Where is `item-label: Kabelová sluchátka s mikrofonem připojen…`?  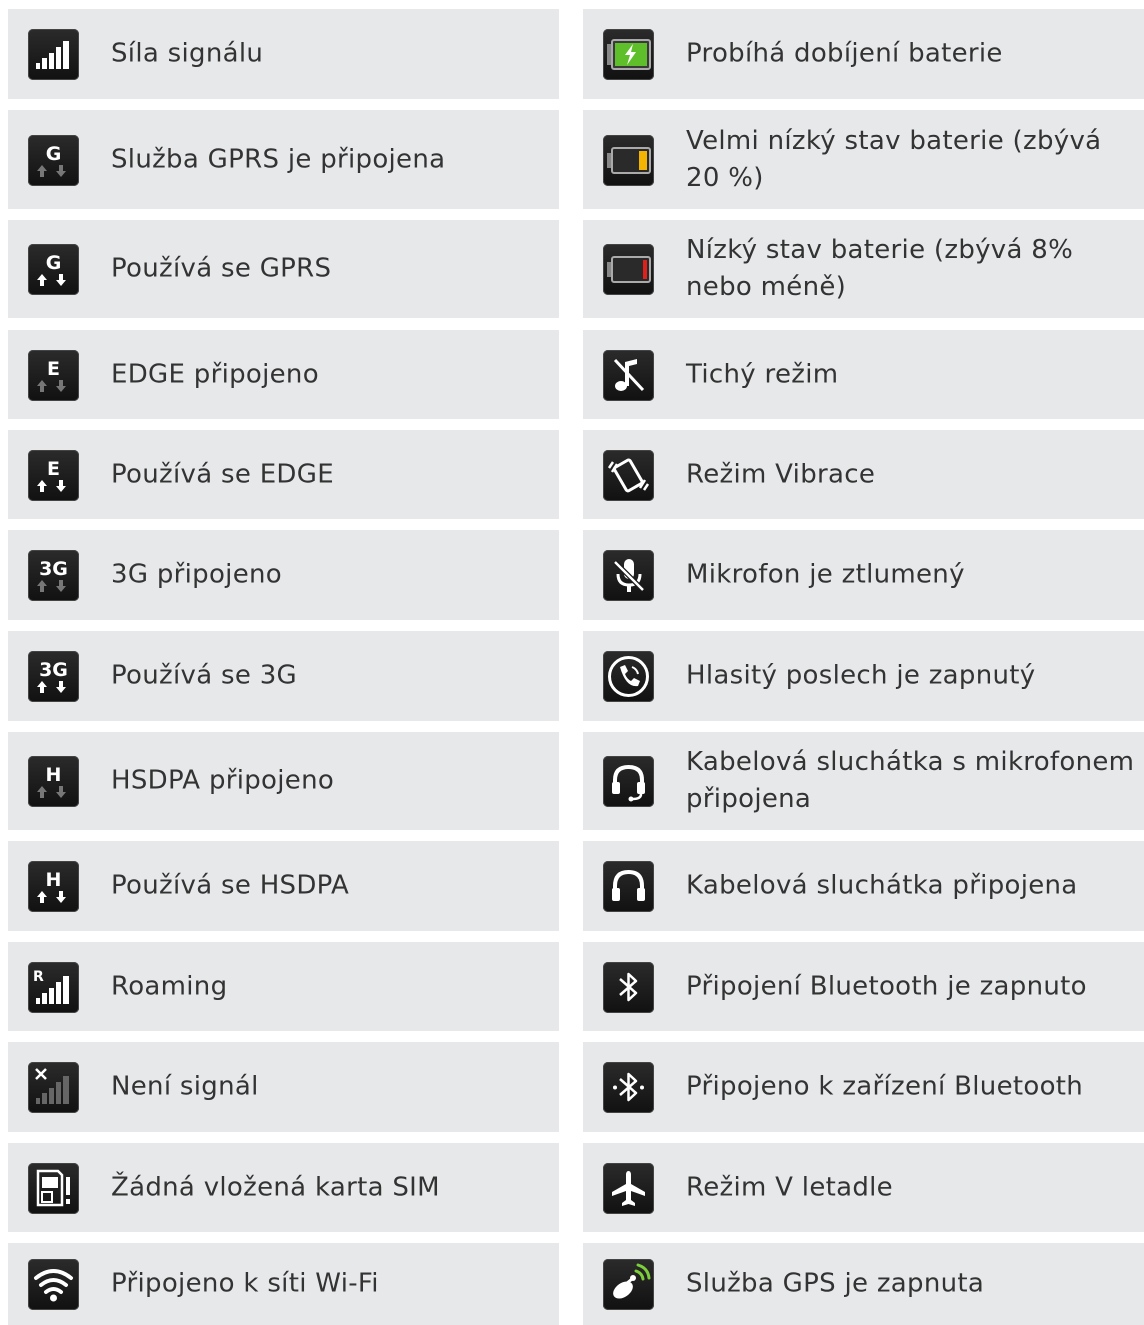 item-label: Kabelová sluchátka s mikrofonem připojen… is located at coordinates (910, 780).